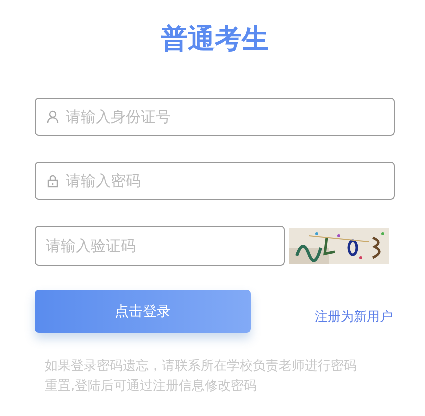 This screenshot has height=416, width=425. Describe the element at coordinates (215, 181) in the screenshot. I see `input-field: 请输入密码` at that location.